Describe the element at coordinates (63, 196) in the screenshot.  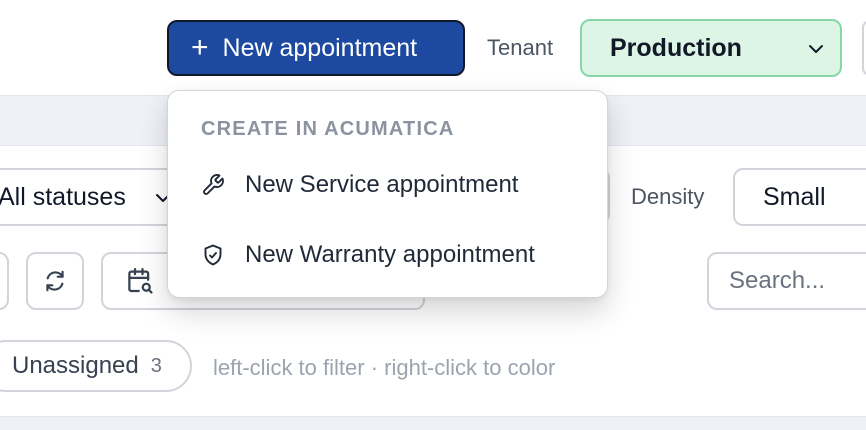
I see `status-value: All statuses` at that location.